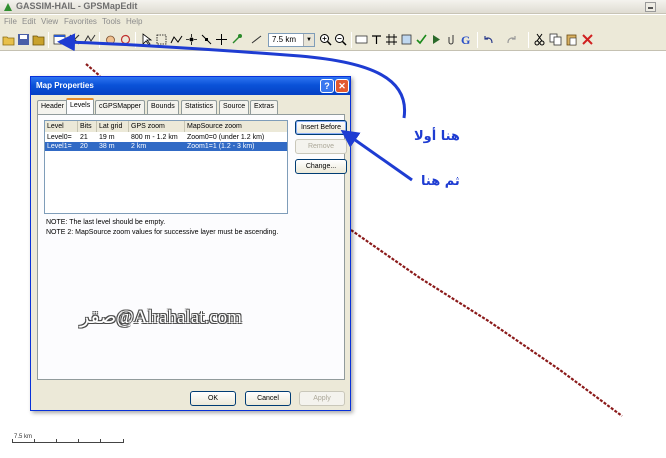  Describe the element at coordinates (376, 39) in the screenshot. I see `text-icon` at that location.